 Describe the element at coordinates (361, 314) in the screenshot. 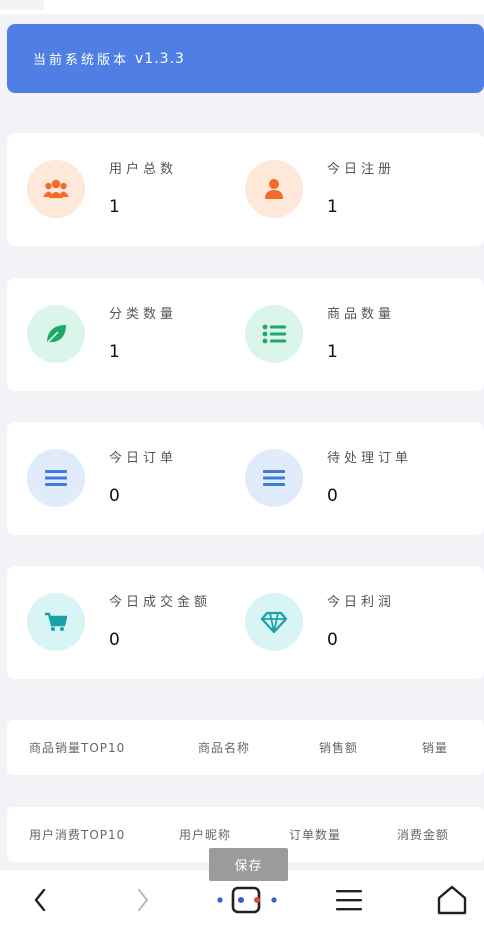

I see `stat-title: 商品数量` at that location.